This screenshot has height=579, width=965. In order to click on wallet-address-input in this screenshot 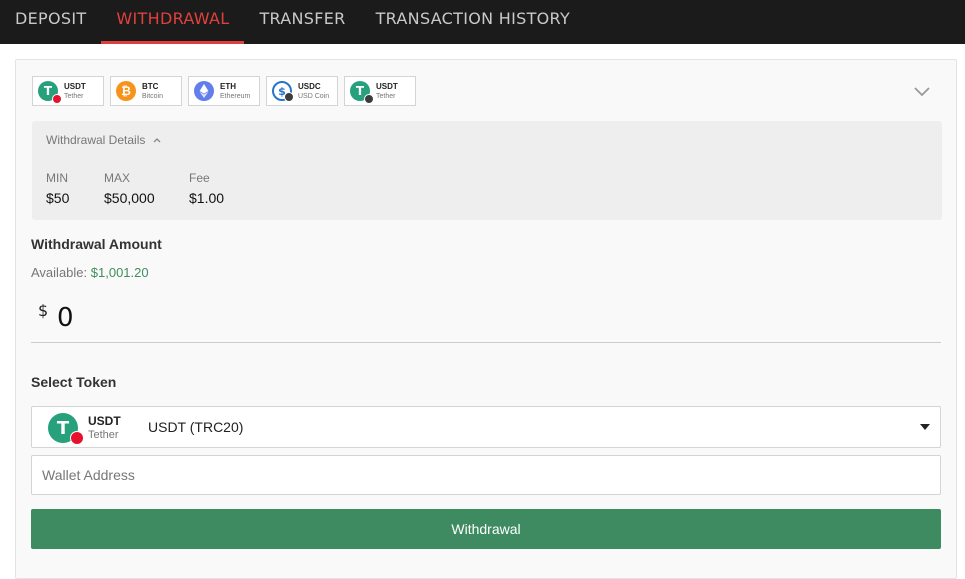, I will do `click(486, 475)`.